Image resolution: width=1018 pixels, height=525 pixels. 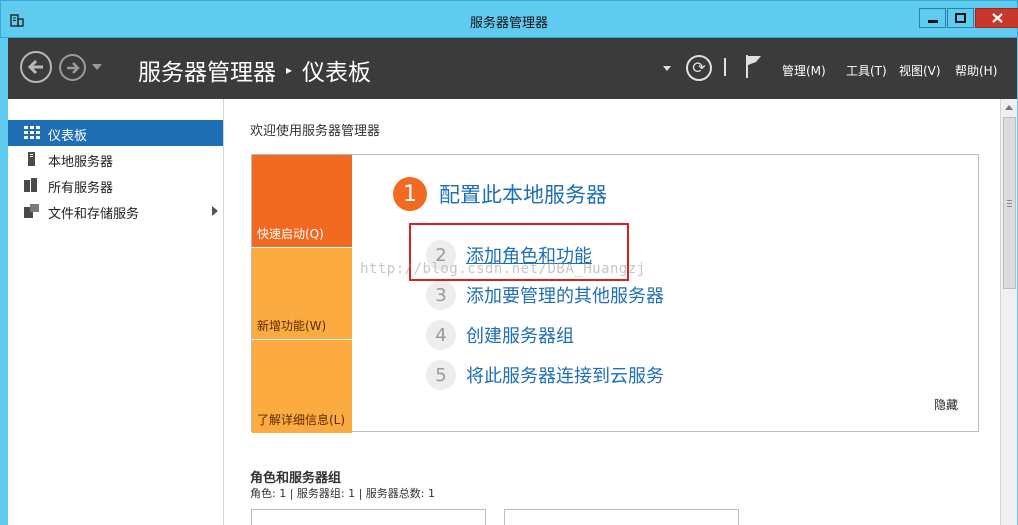 What do you see at coordinates (302, 201) in the screenshot?
I see `tile-quick-start: 快速启动(Q)` at bounding box center [302, 201].